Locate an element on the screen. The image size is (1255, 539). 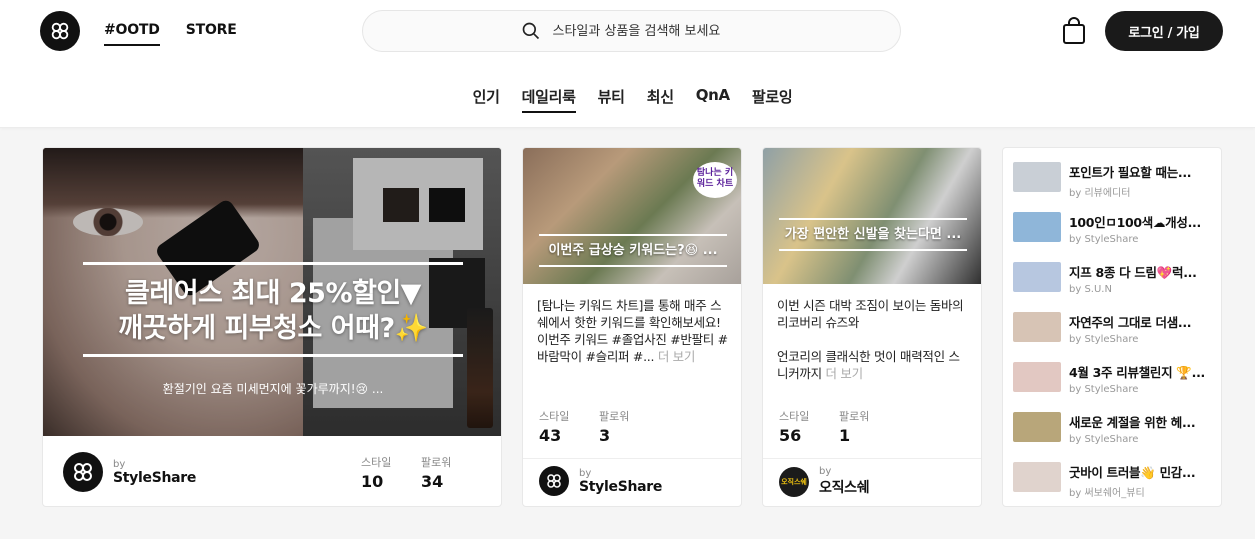
list-author: by 리뷰에디터 is located at coordinates (1100, 193).